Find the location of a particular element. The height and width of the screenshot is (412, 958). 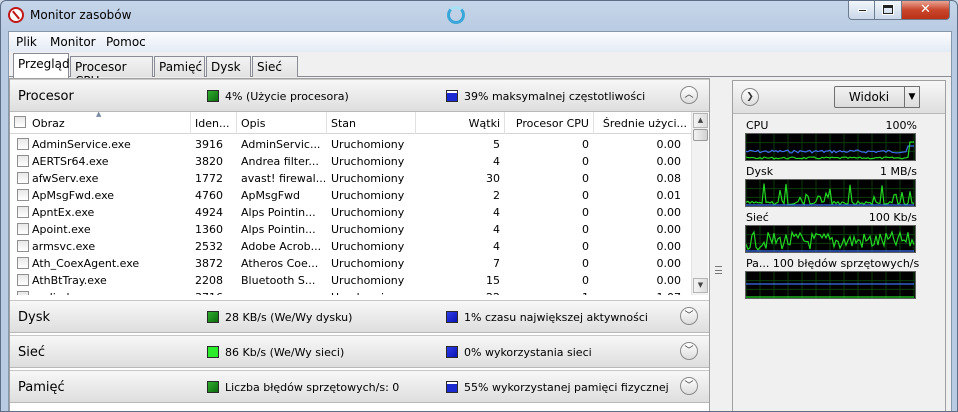

maximize-button is located at coordinates (888, 10).